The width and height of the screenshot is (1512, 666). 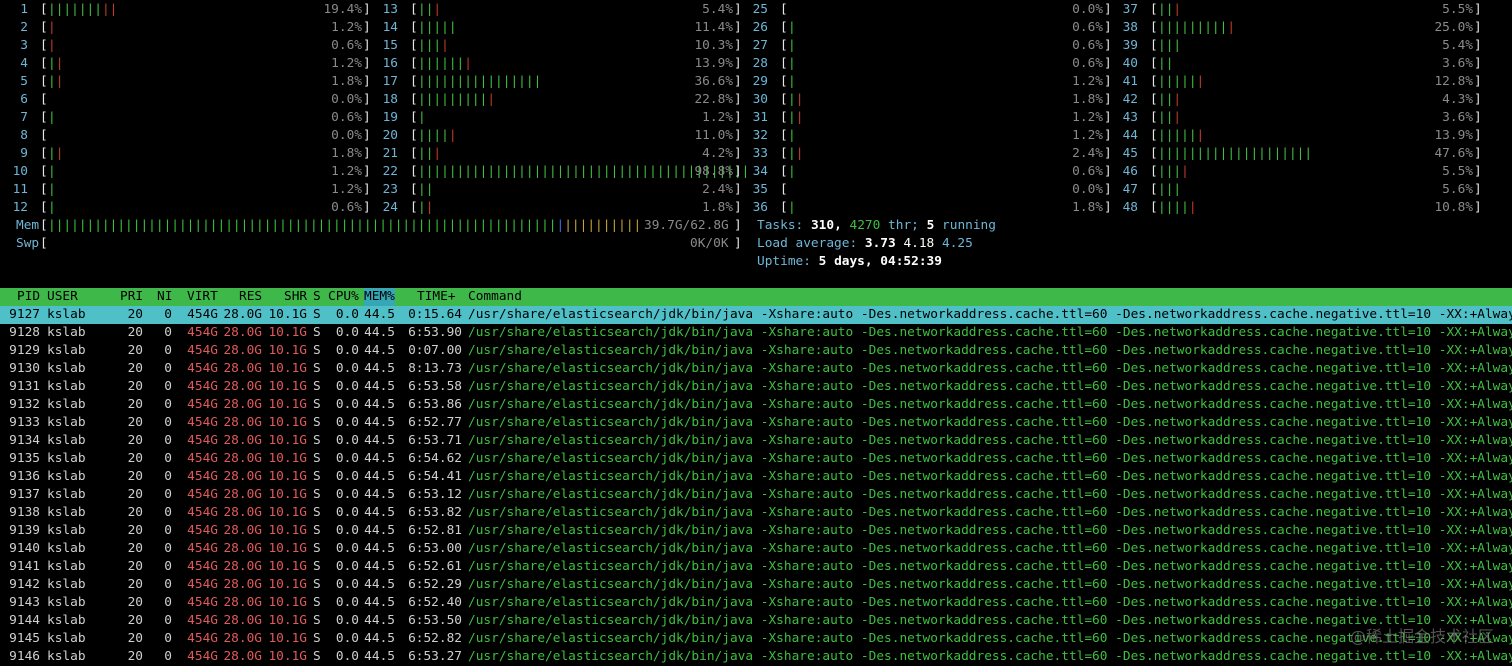 What do you see at coordinates (1235, 154) in the screenshot?
I see `cpu-usage-bar: ||||||||||||||||||||` at bounding box center [1235, 154].